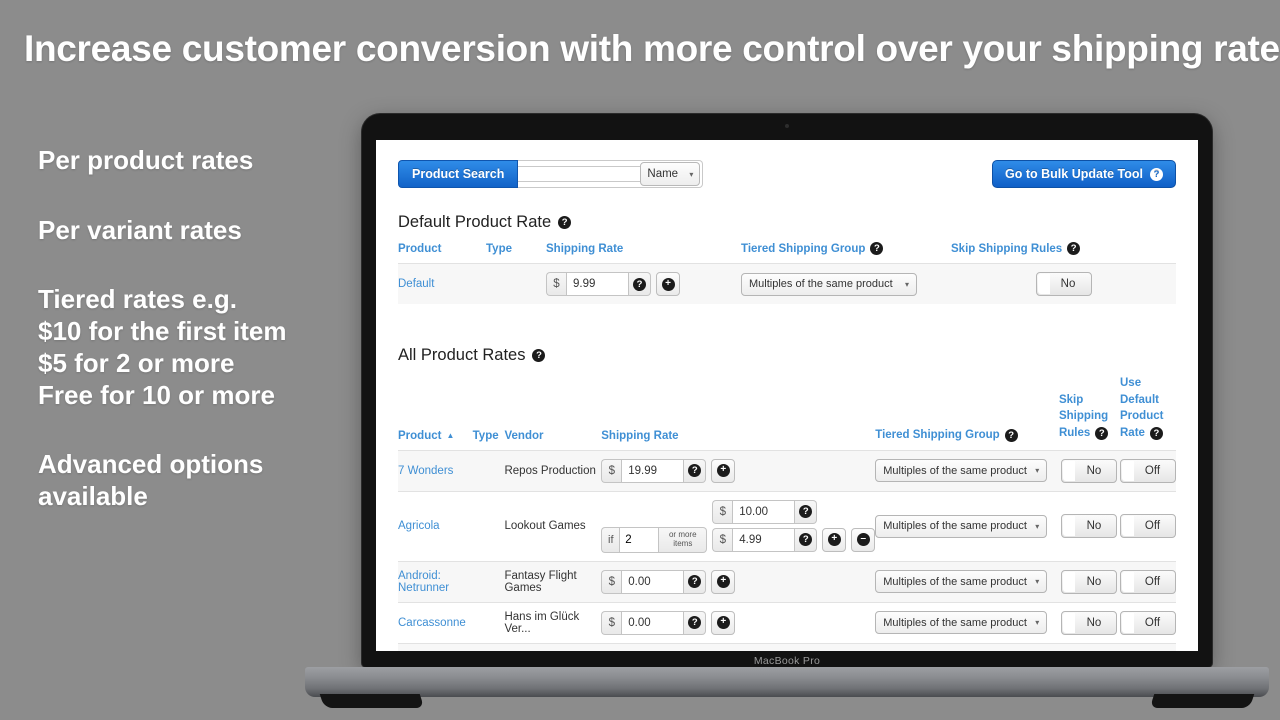  I want to click on cell-shipping-rate: $? +, so click(738, 581).